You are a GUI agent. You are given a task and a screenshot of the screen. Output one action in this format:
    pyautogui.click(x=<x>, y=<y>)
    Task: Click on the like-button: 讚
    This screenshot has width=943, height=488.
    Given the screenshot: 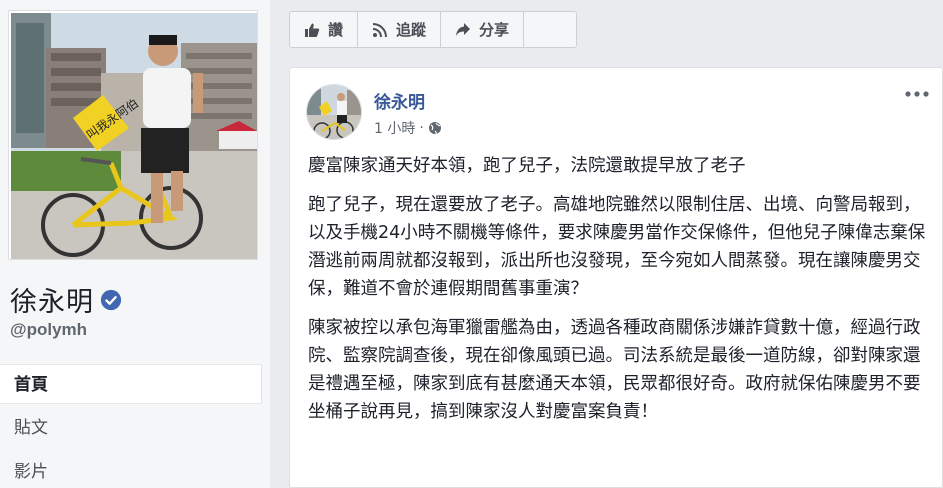 What is the action you would take?
    pyautogui.click(x=324, y=29)
    